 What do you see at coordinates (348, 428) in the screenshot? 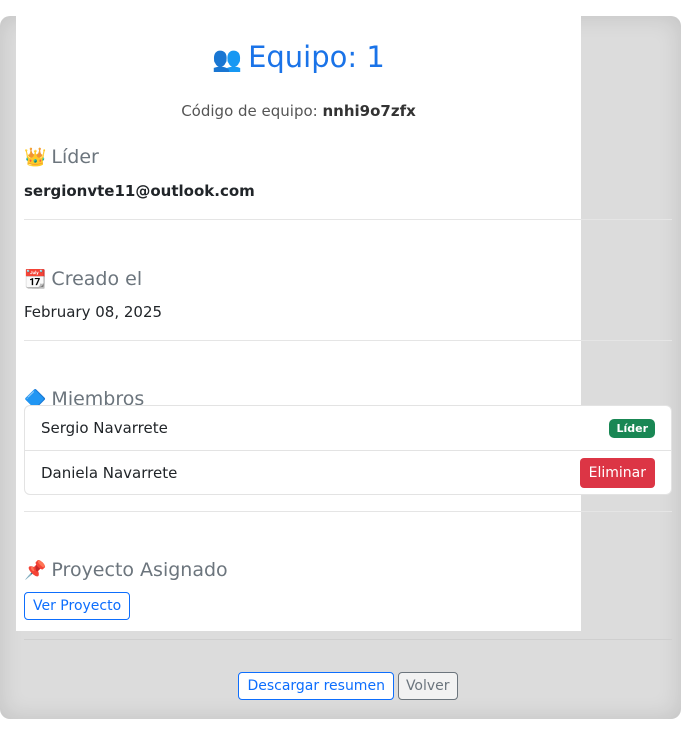
I see `list-item: Sergio Navarrete Líder` at bounding box center [348, 428].